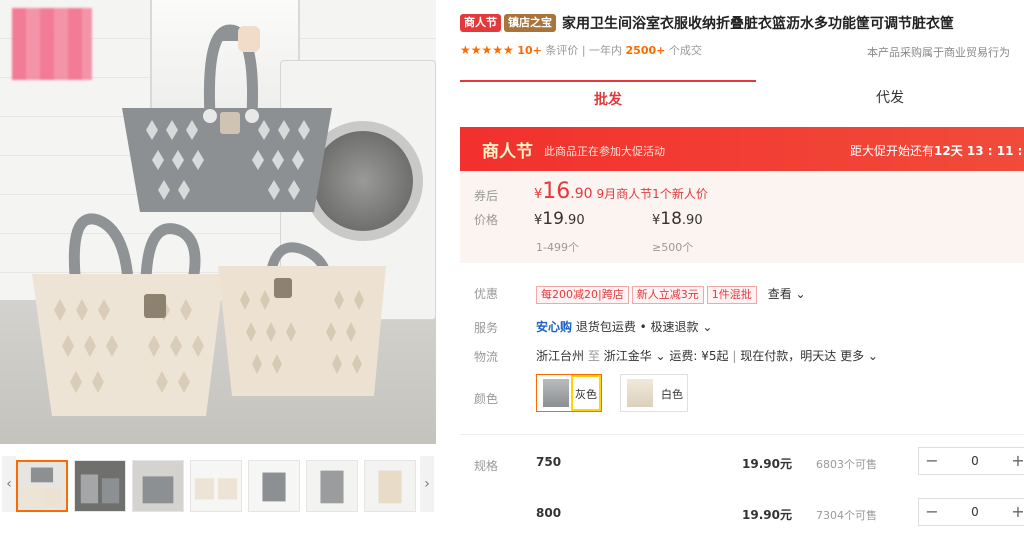 This screenshot has width=1024, height=547. I want to click on spec-stock: 7304个可售, so click(846, 515).